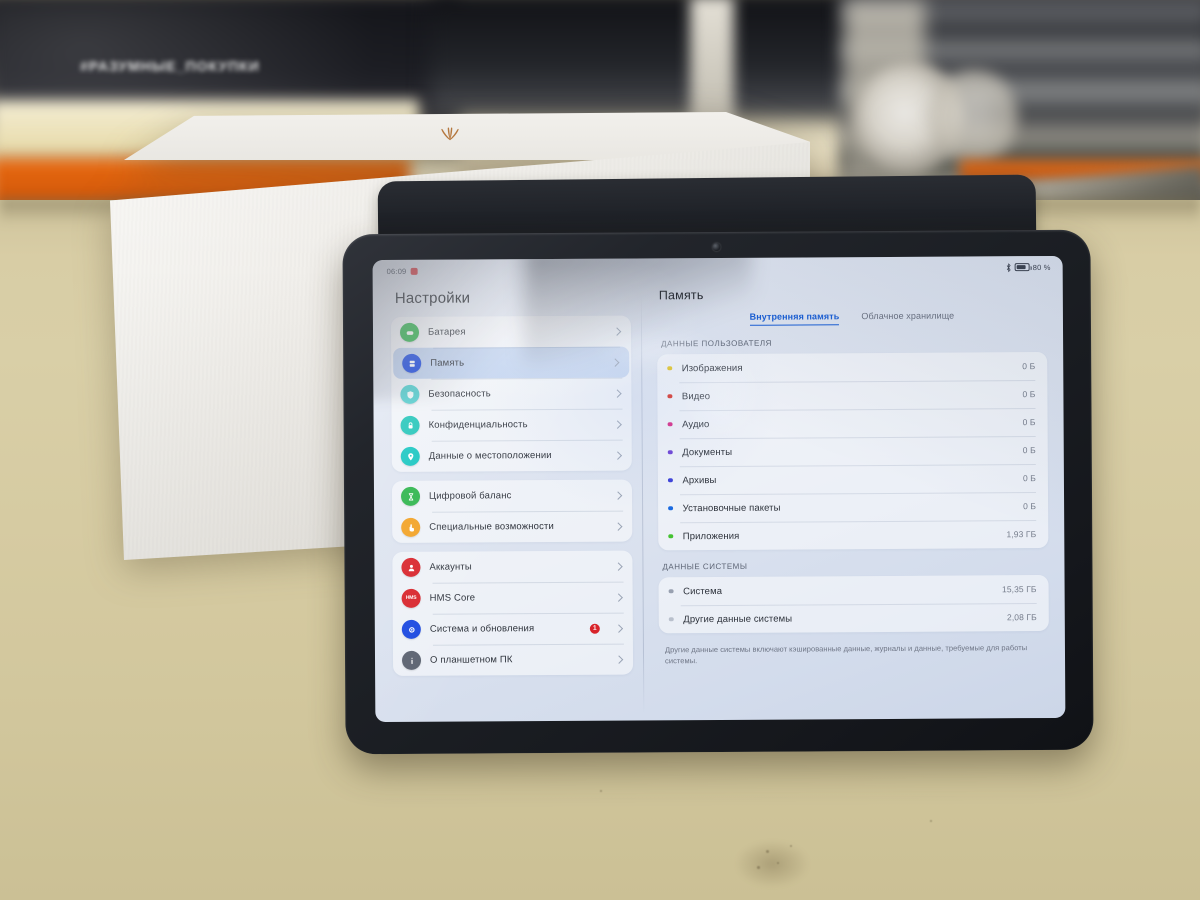 This screenshot has width=1200, height=900. I want to click on sidebar-item-label: Батарея, so click(446, 332).